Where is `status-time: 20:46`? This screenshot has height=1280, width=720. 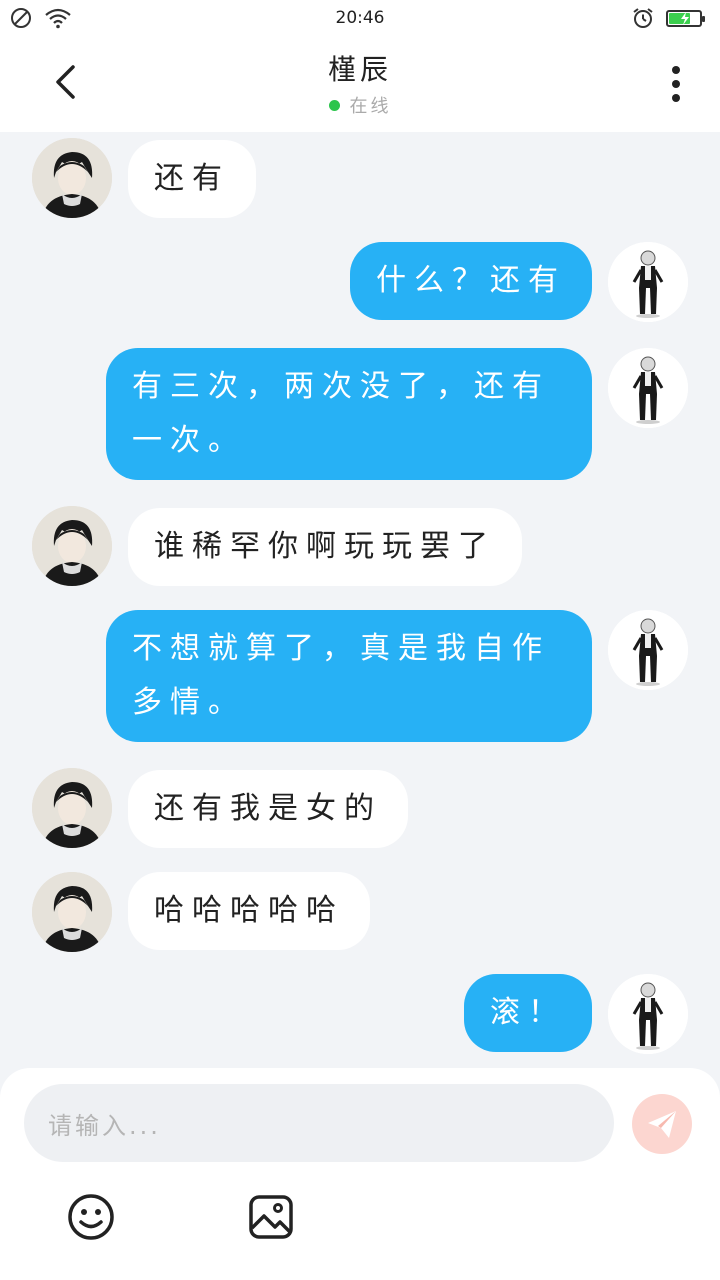
status-time: 20:46 is located at coordinates (360, 18).